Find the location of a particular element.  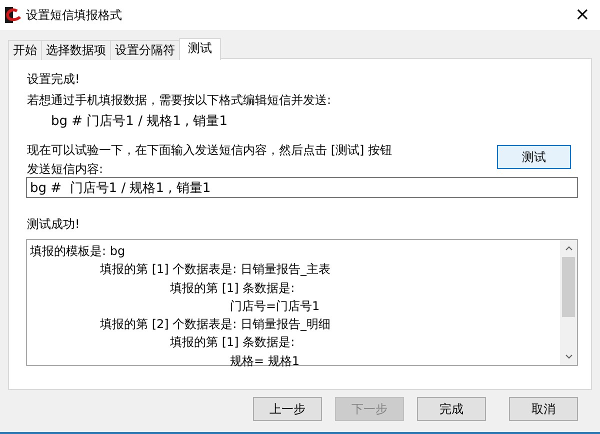

message-input: bg # 门店号1 / 规格1 , 销量1 is located at coordinates (302, 187).